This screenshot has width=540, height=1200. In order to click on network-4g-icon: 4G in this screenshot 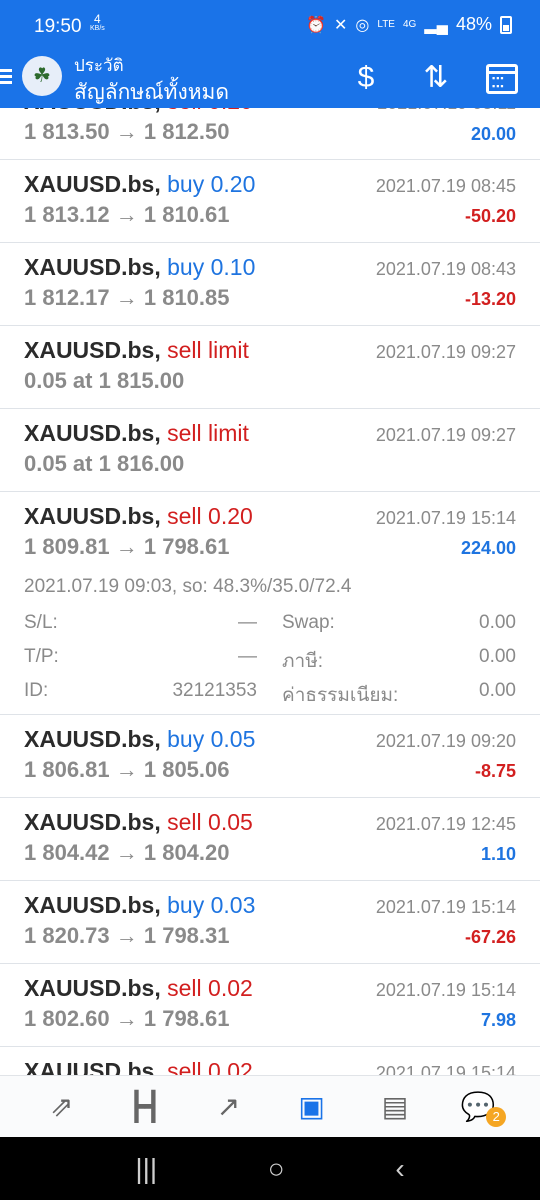, I will do `click(409, 24)`.